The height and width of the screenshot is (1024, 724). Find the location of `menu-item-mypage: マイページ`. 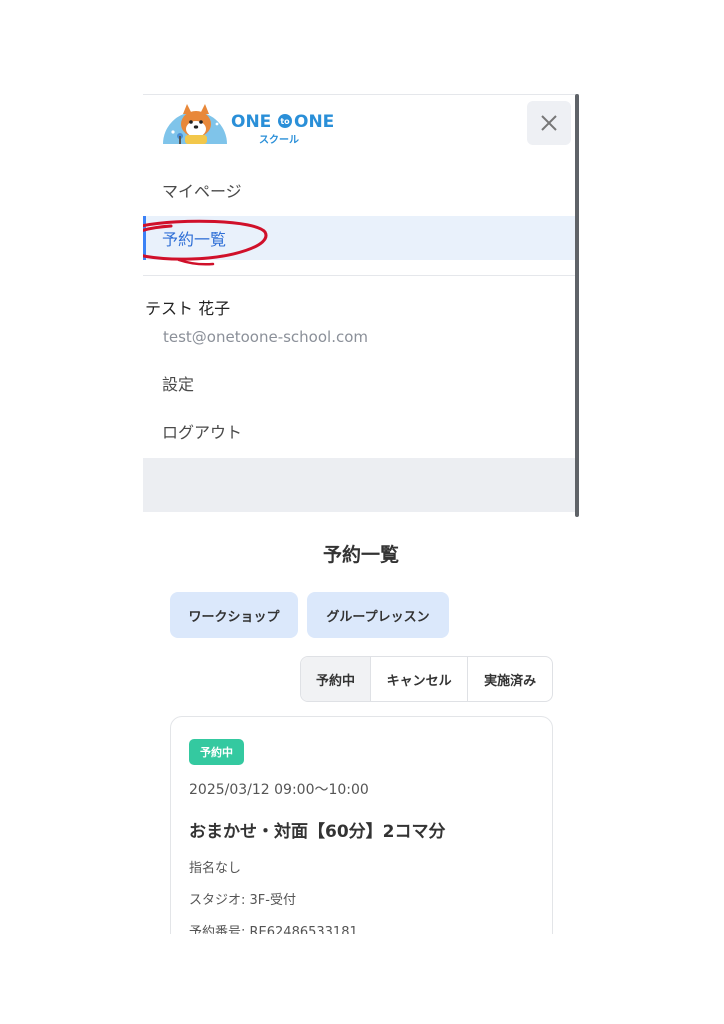

menu-item-mypage: マイページ is located at coordinates (360, 190).